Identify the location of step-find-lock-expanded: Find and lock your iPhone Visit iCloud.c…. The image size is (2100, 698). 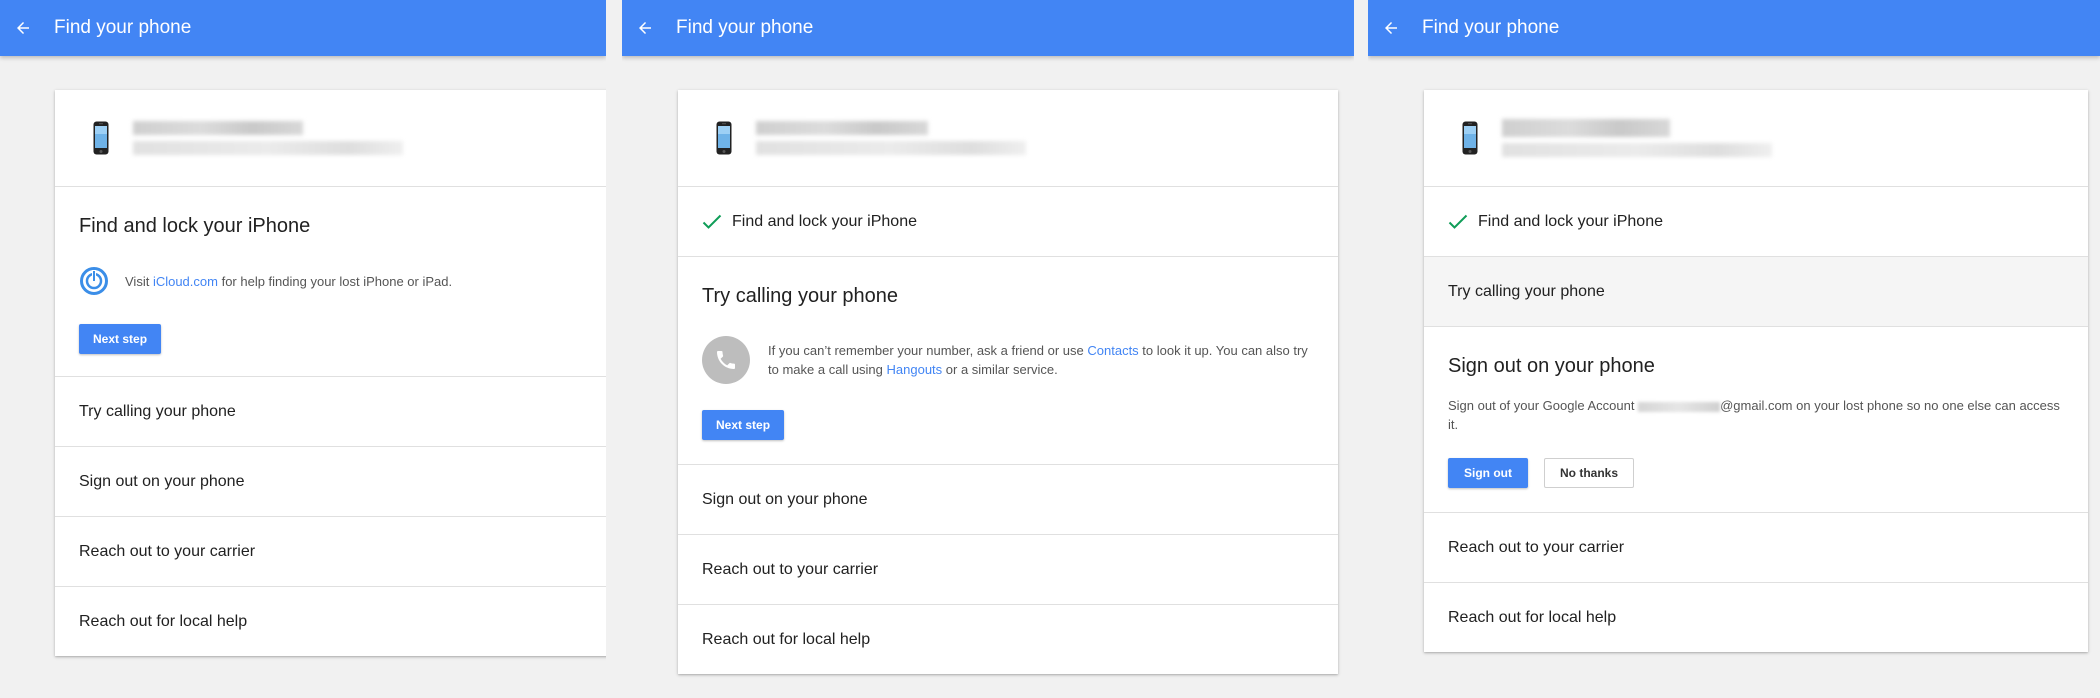
(330, 282).